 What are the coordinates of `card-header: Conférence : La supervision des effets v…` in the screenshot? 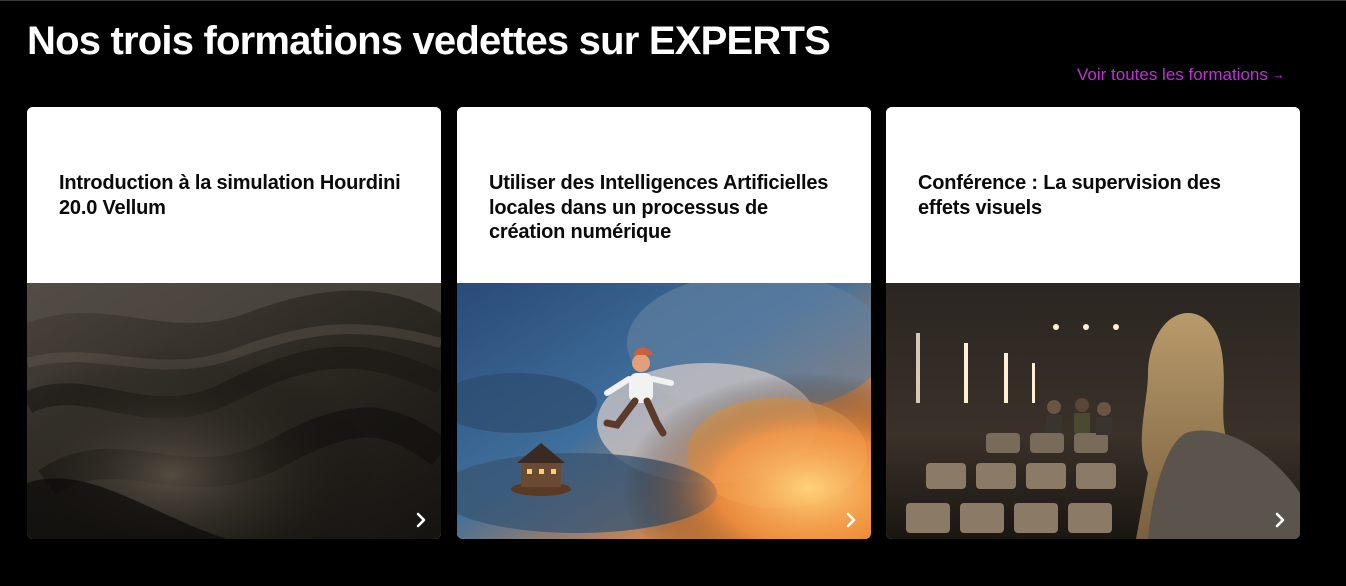 It's located at (1093, 195).